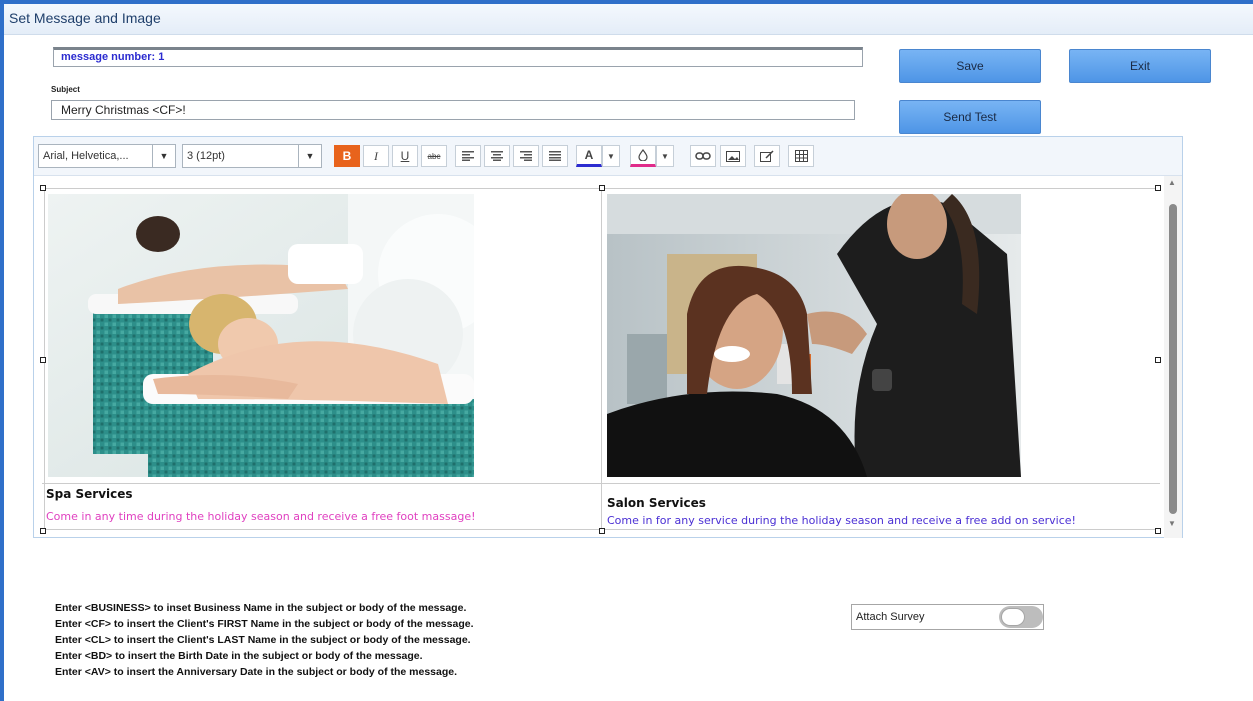 This screenshot has height=701, width=1253. I want to click on font-color-icon: A, so click(589, 156).